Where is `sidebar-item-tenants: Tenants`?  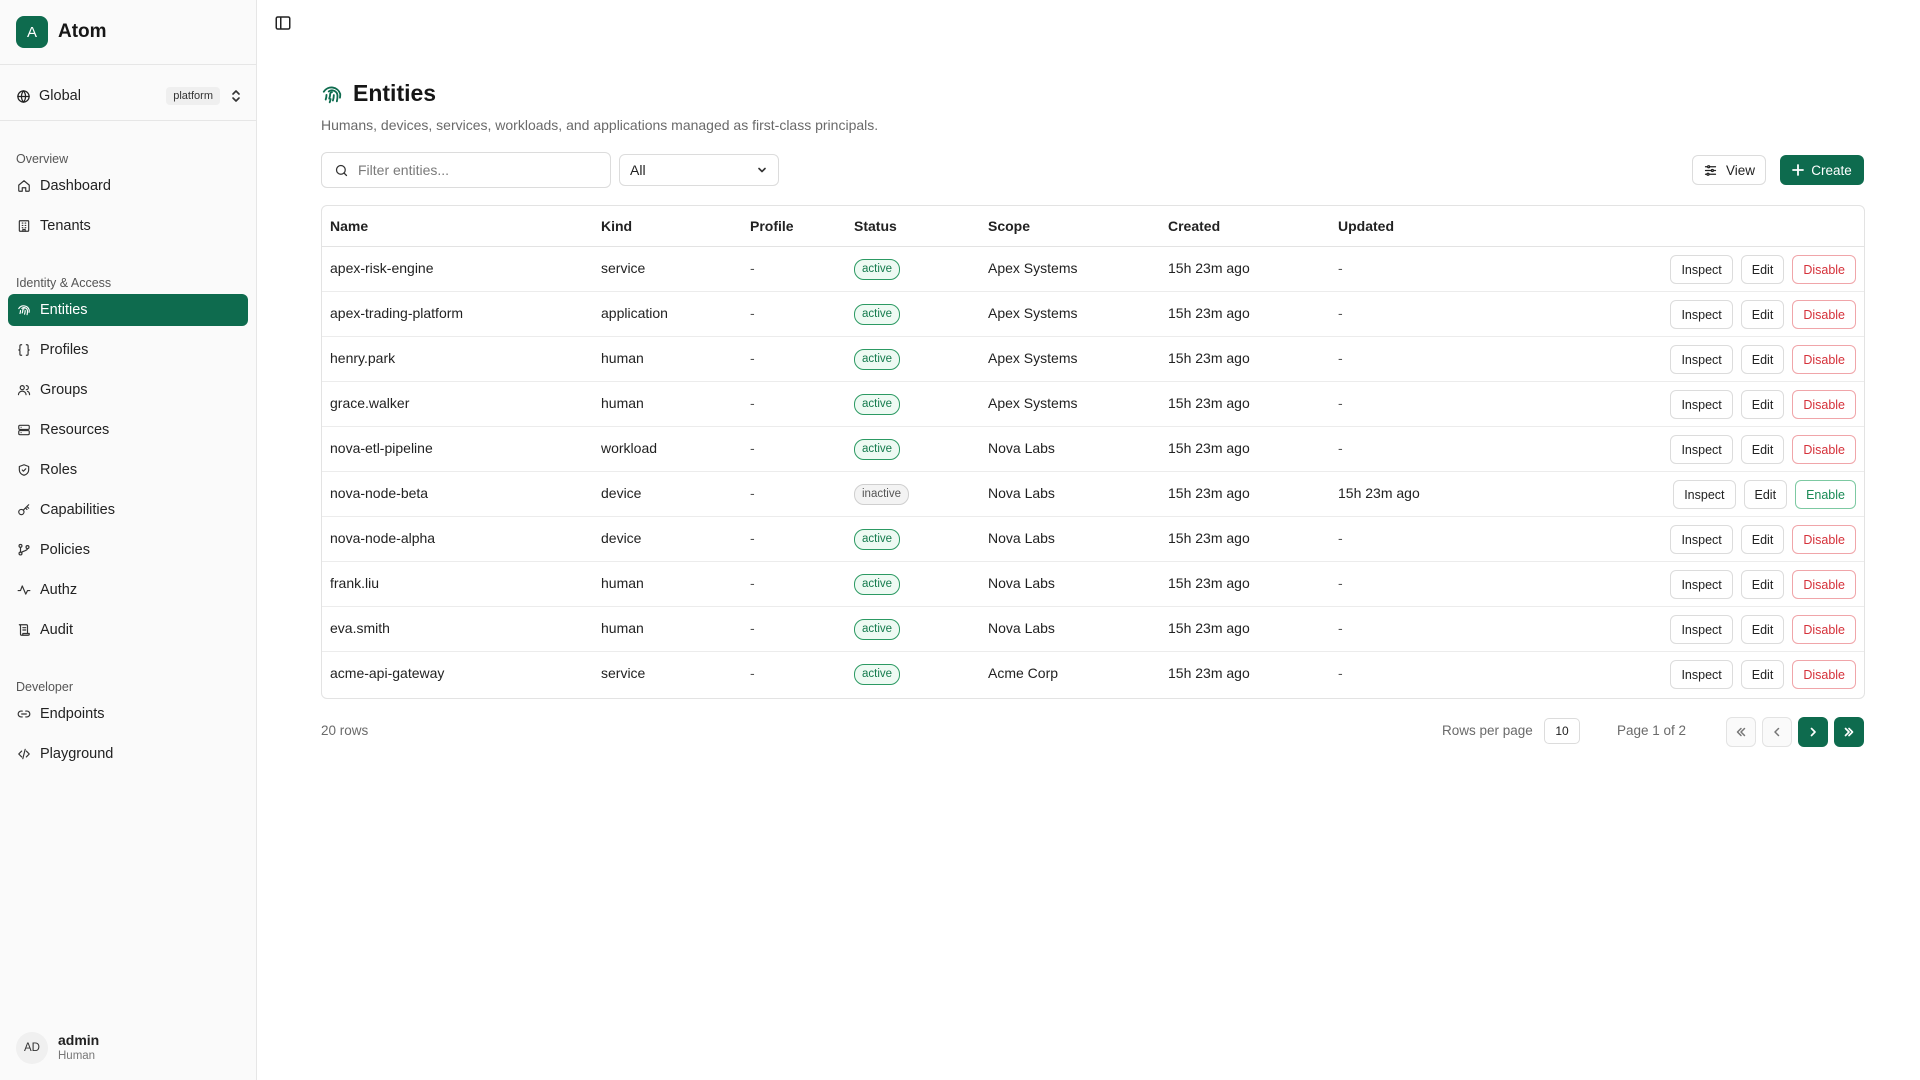
sidebar-item-tenants: Tenants is located at coordinates (128, 226).